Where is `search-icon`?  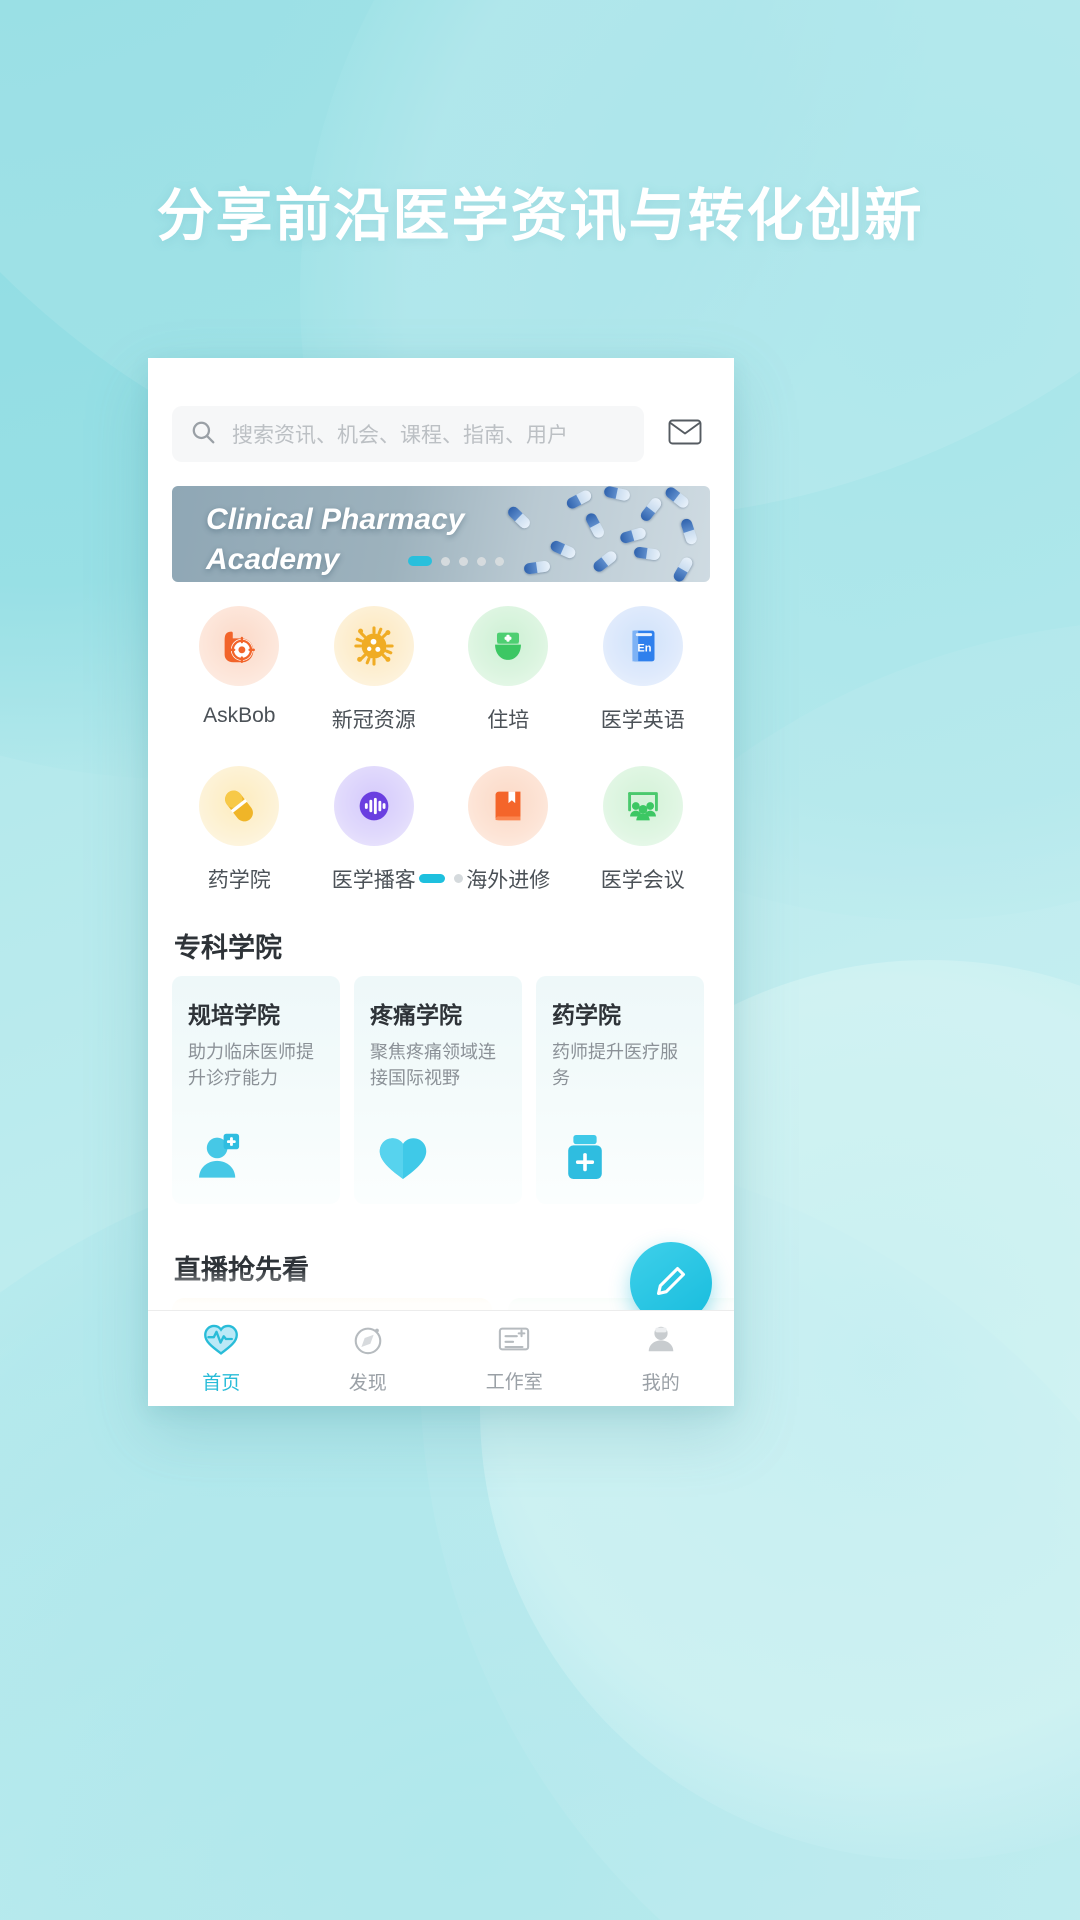 search-icon is located at coordinates (203, 434).